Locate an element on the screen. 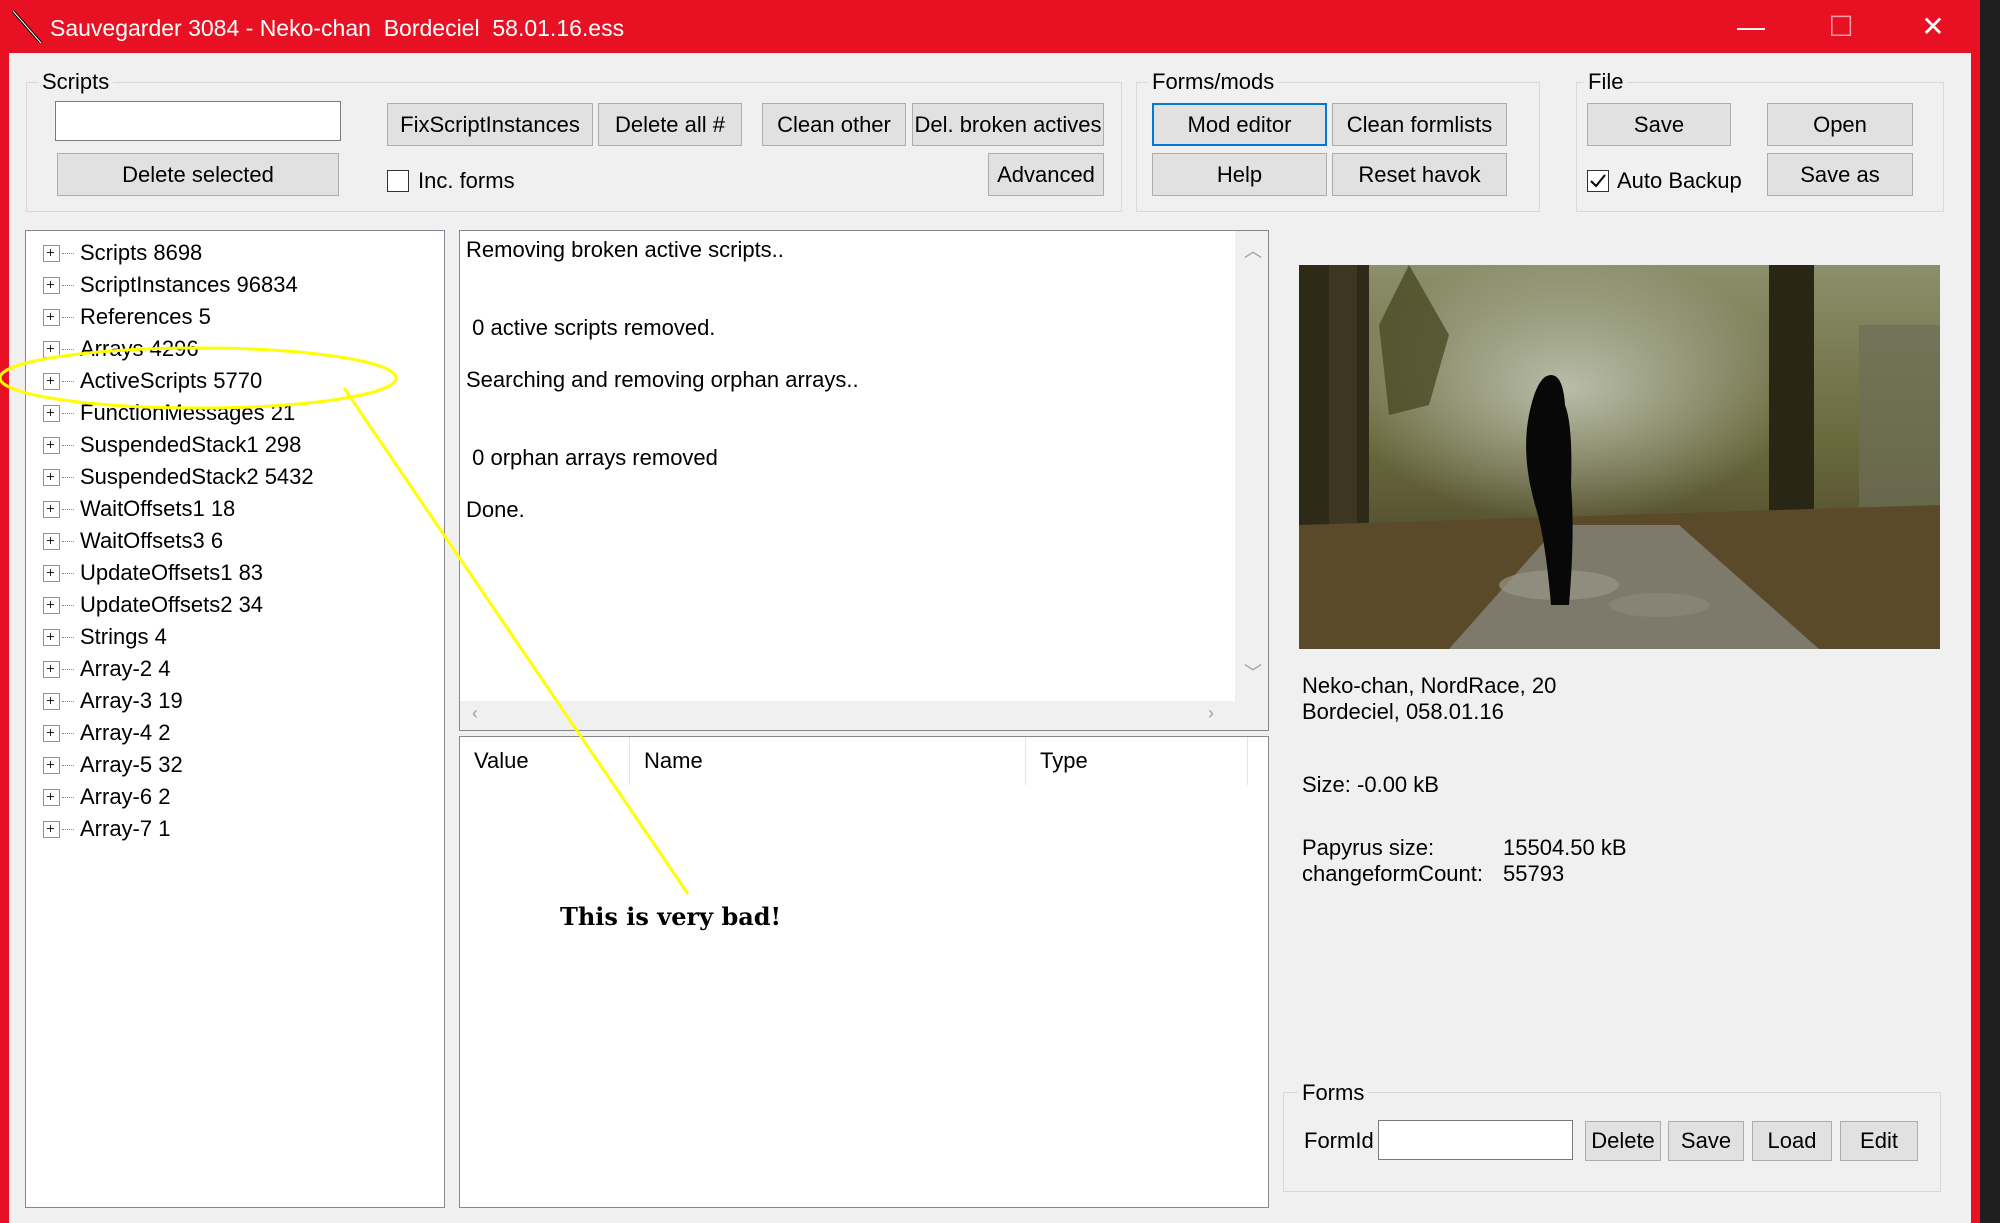 The height and width of the screenshot is (1223, 2000). tree-item-label: SuspendedStack1 298 is located at coordinates (191, 444).